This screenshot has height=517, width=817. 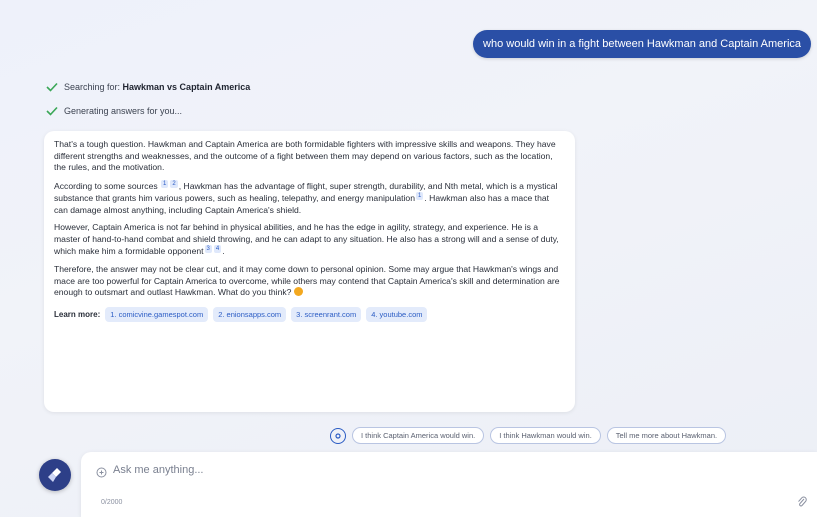 What do you see at coordinates (157, 314) in the screenshot?
I see `source-link-comicvine: 1. comicvine.gamespot.com` at bounding box center [157, 314].